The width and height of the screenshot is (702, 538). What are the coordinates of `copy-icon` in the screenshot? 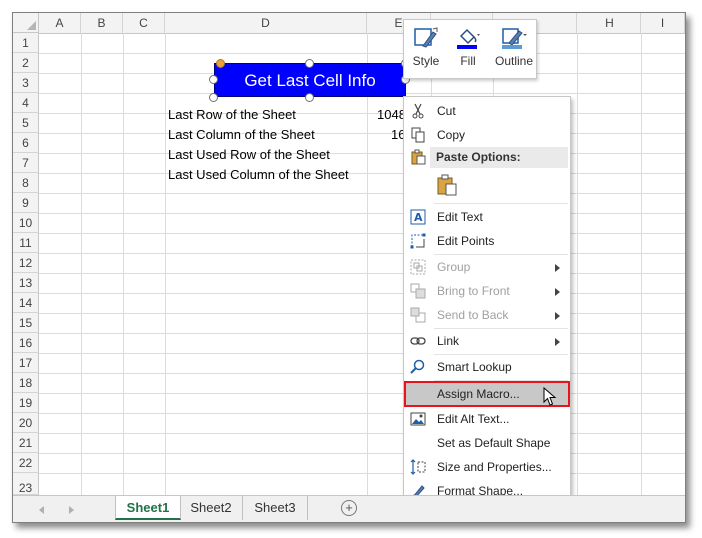 It's located at (418, 135).